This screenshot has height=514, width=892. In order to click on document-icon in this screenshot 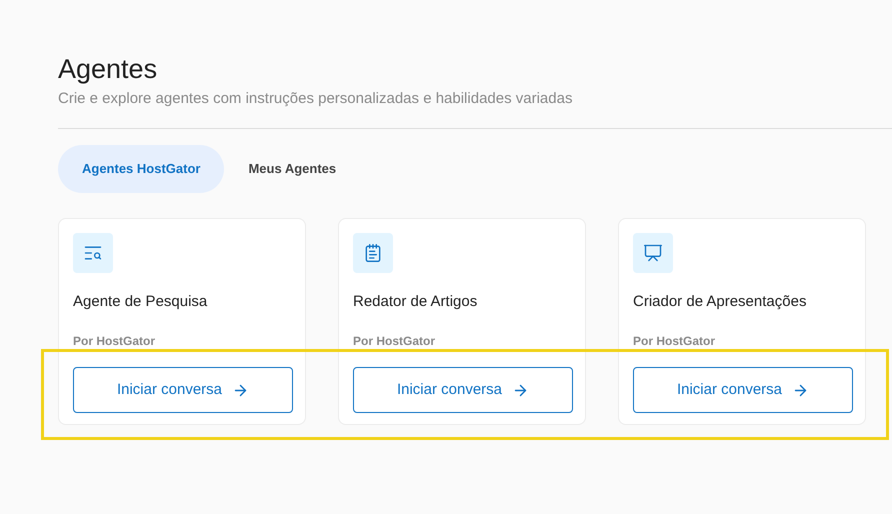, I will do `click(373, 252)`.